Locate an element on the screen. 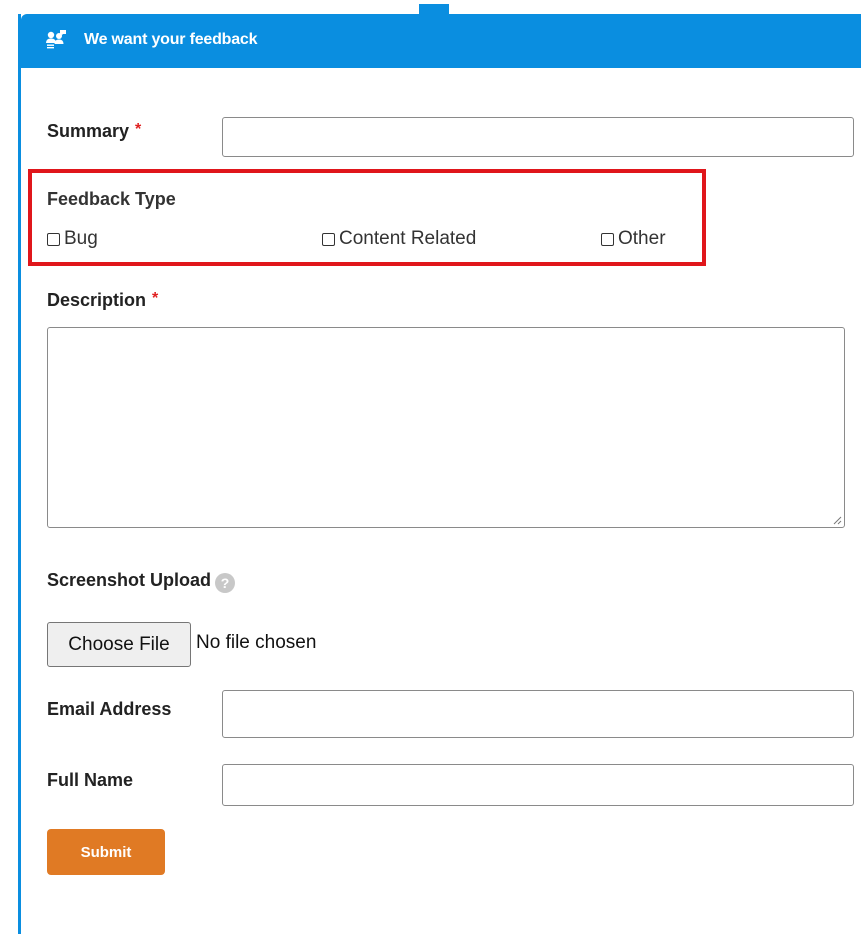 This screenshot has height=934, width=861. screenshot-upload-label-text: Screenshot Upload is located at coordinates (129, 580).